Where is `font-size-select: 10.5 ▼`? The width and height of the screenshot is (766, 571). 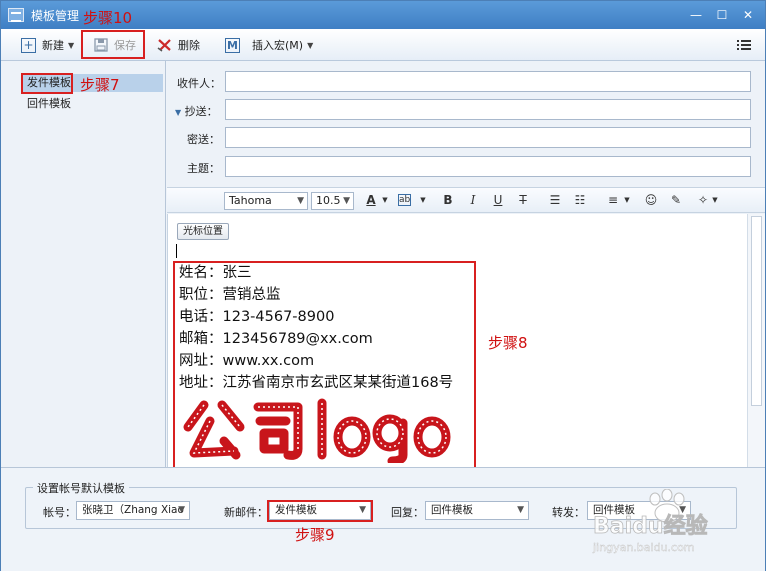
font-size-select: 10.5 ▼ is located at coordinates (332, 201).